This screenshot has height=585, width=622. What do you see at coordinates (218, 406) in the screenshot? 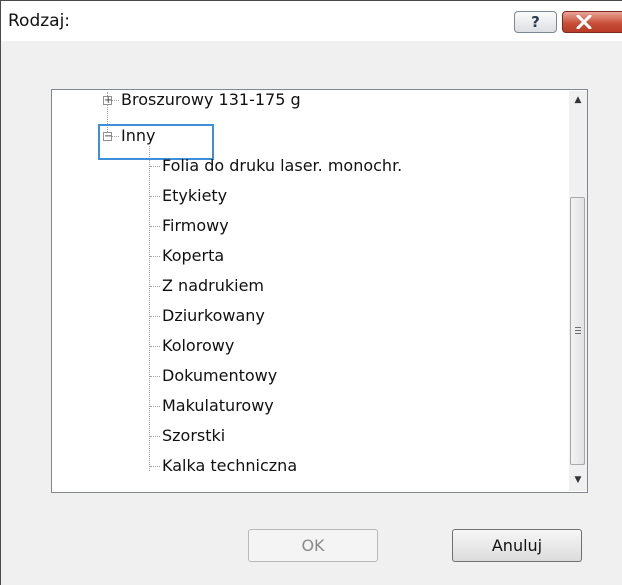
I see `tree-item-makulaturowy: Makulaturowy` at bounding box center [218, 406].